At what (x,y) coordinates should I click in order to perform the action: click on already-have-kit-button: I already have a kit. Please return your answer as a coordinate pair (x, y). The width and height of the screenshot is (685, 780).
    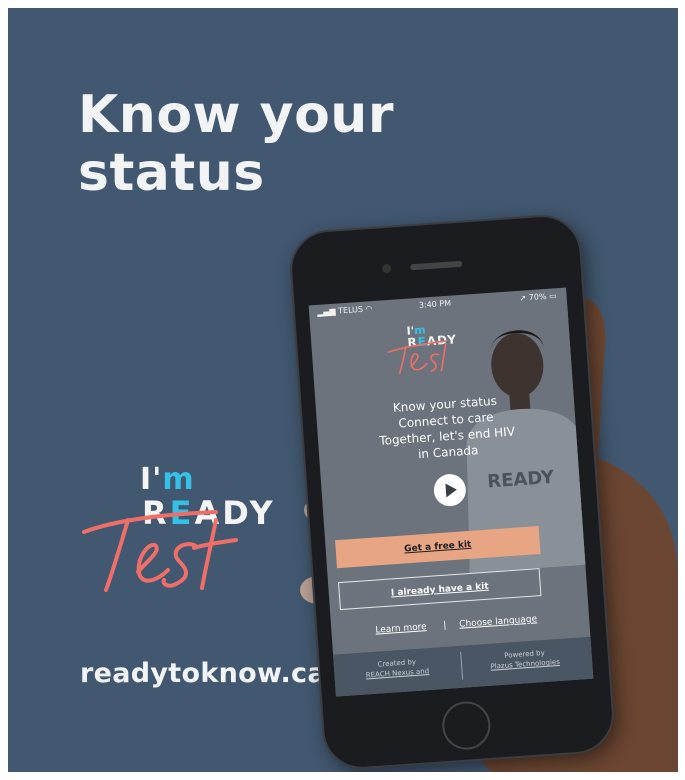
    Looking at the image, I should click on (440, 589).